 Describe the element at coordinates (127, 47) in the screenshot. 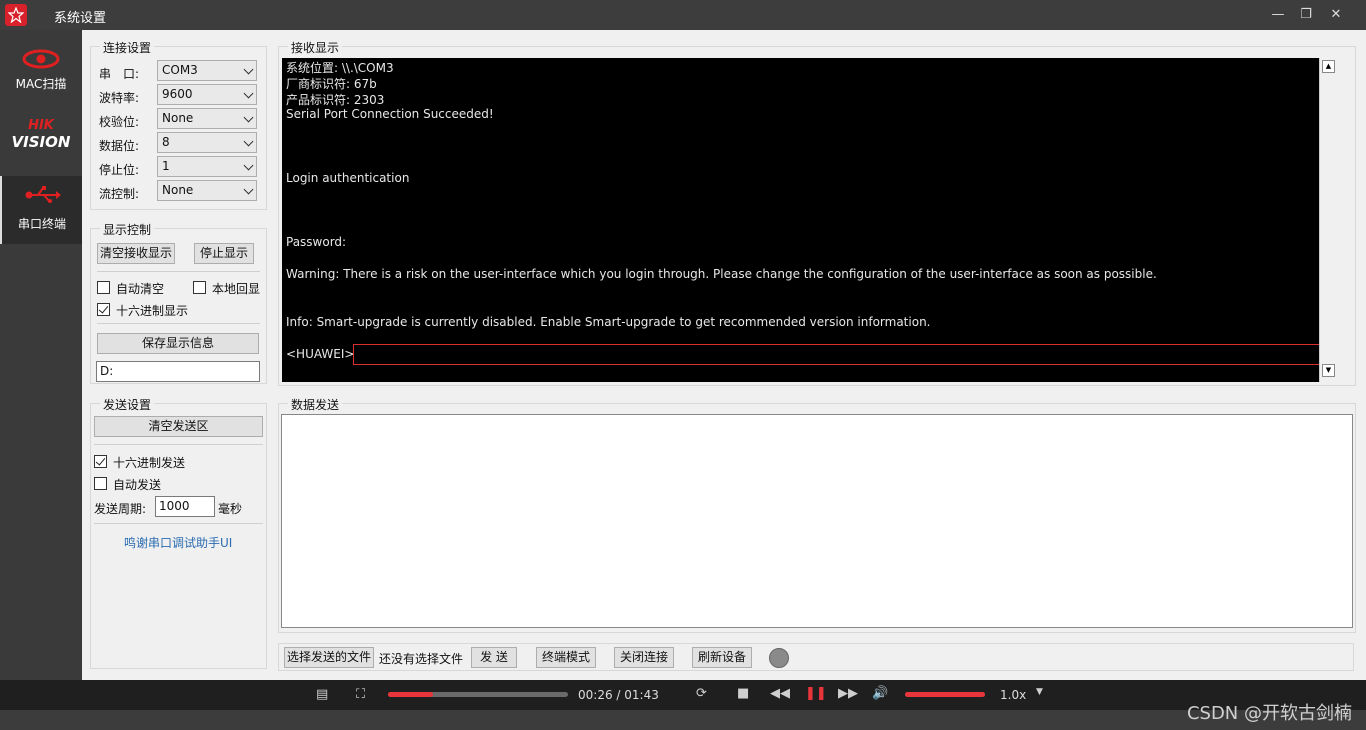

I see `group-title: 连接设置` at that location.